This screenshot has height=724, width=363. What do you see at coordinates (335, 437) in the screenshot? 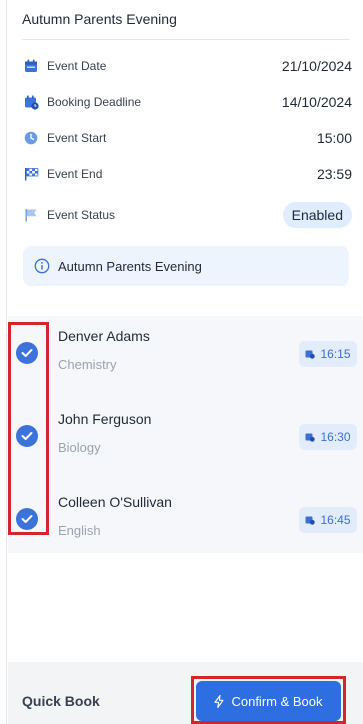
I see `time-slot-text: 16:30` at bounding box center [335, 437].